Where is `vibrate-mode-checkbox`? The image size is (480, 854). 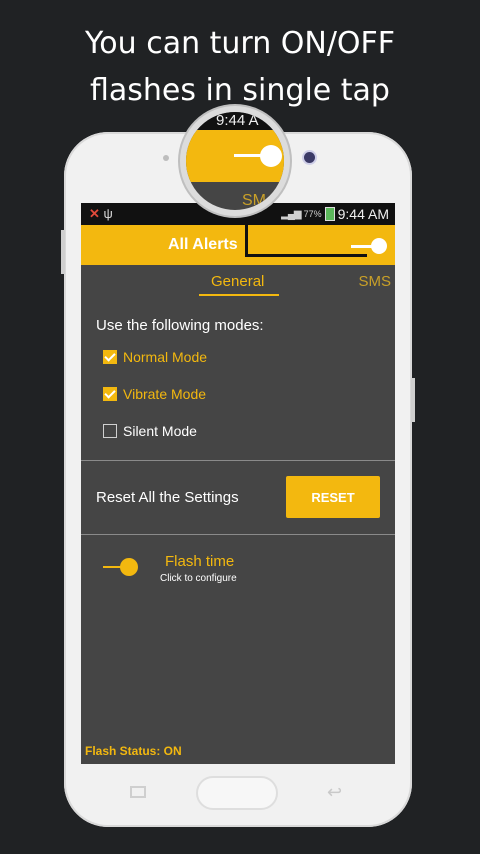 vibrate-mode-checkbox is located at coordinates (110, 394).